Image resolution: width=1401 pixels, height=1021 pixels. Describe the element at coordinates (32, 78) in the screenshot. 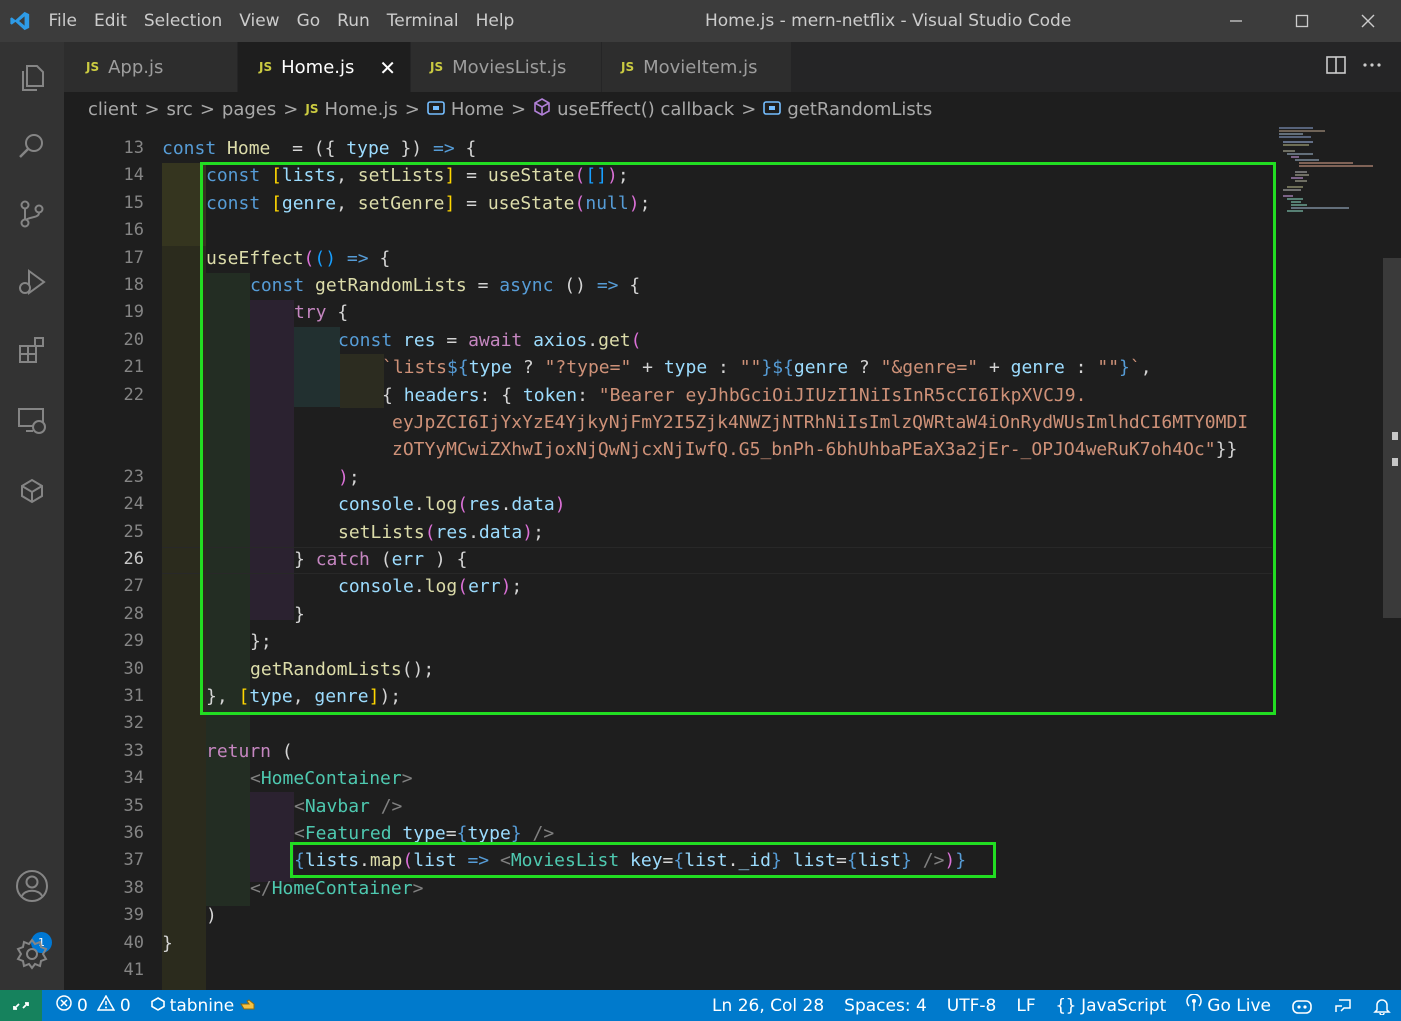

I see `explorer-icon` at that location.